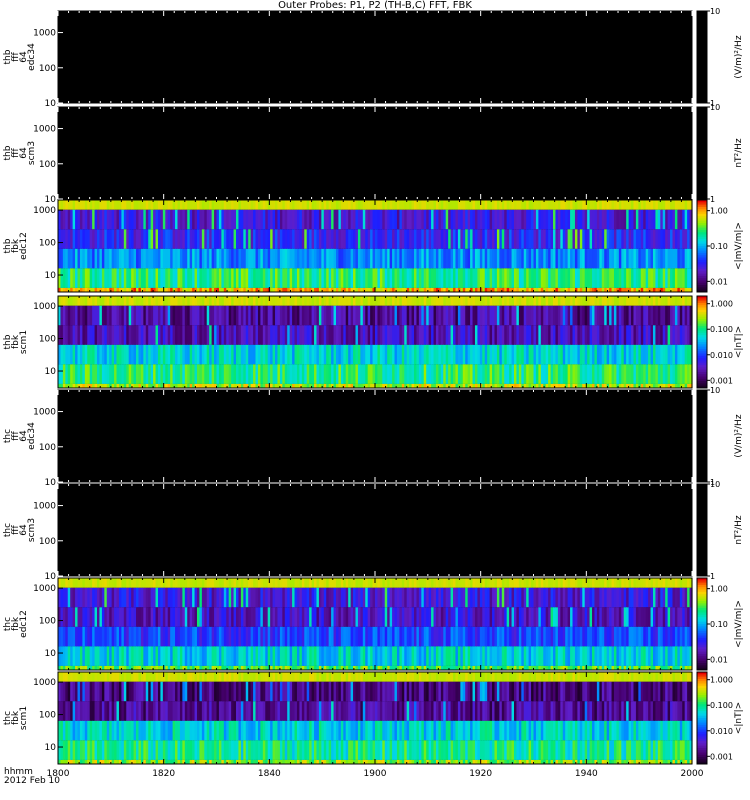 This screenshot has width=750, height=800. Describe the element at coordinates (20, 153) in the screenshot. I see `y-axis-label: thbfff64scm3` at that location.